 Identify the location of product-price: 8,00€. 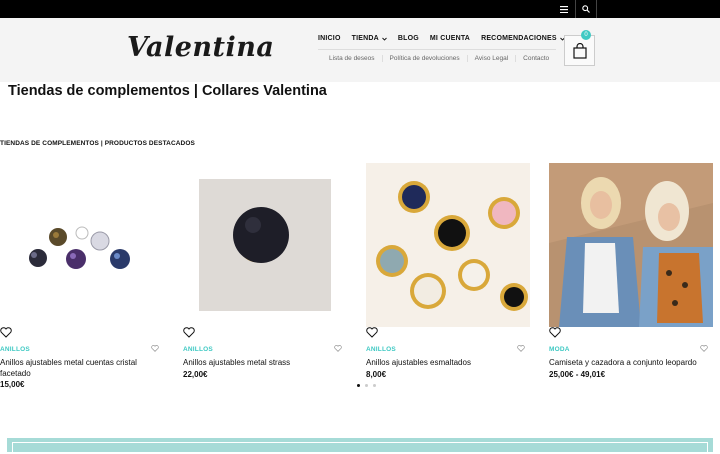
(376, 374).